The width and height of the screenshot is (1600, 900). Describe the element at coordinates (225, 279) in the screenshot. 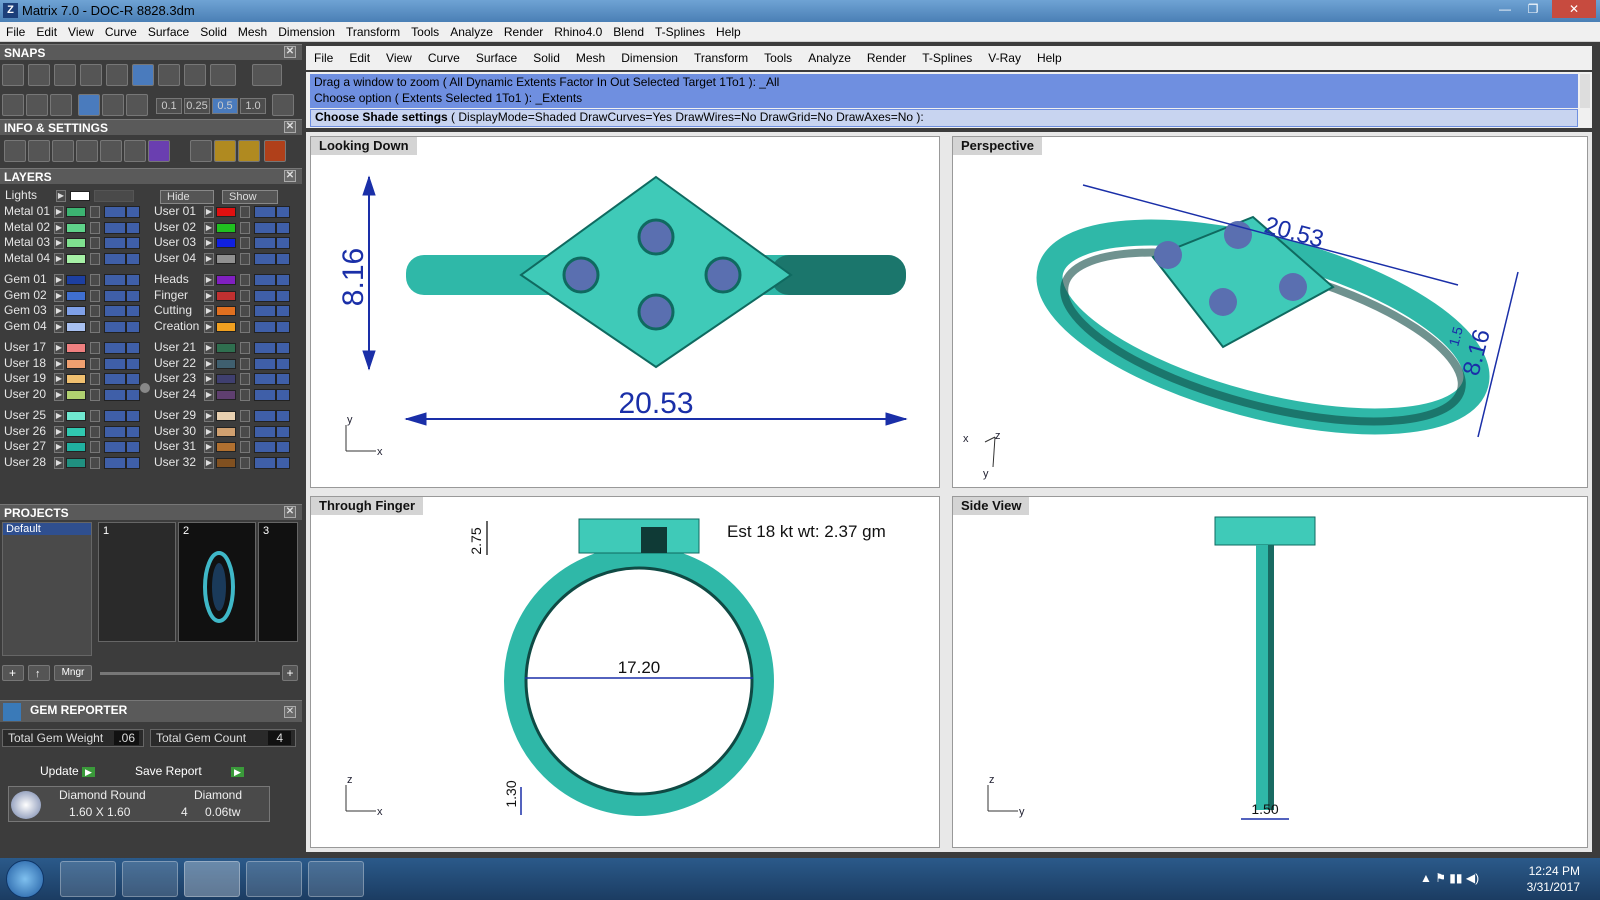

I see `layer-row: Heads ▶` at that location.